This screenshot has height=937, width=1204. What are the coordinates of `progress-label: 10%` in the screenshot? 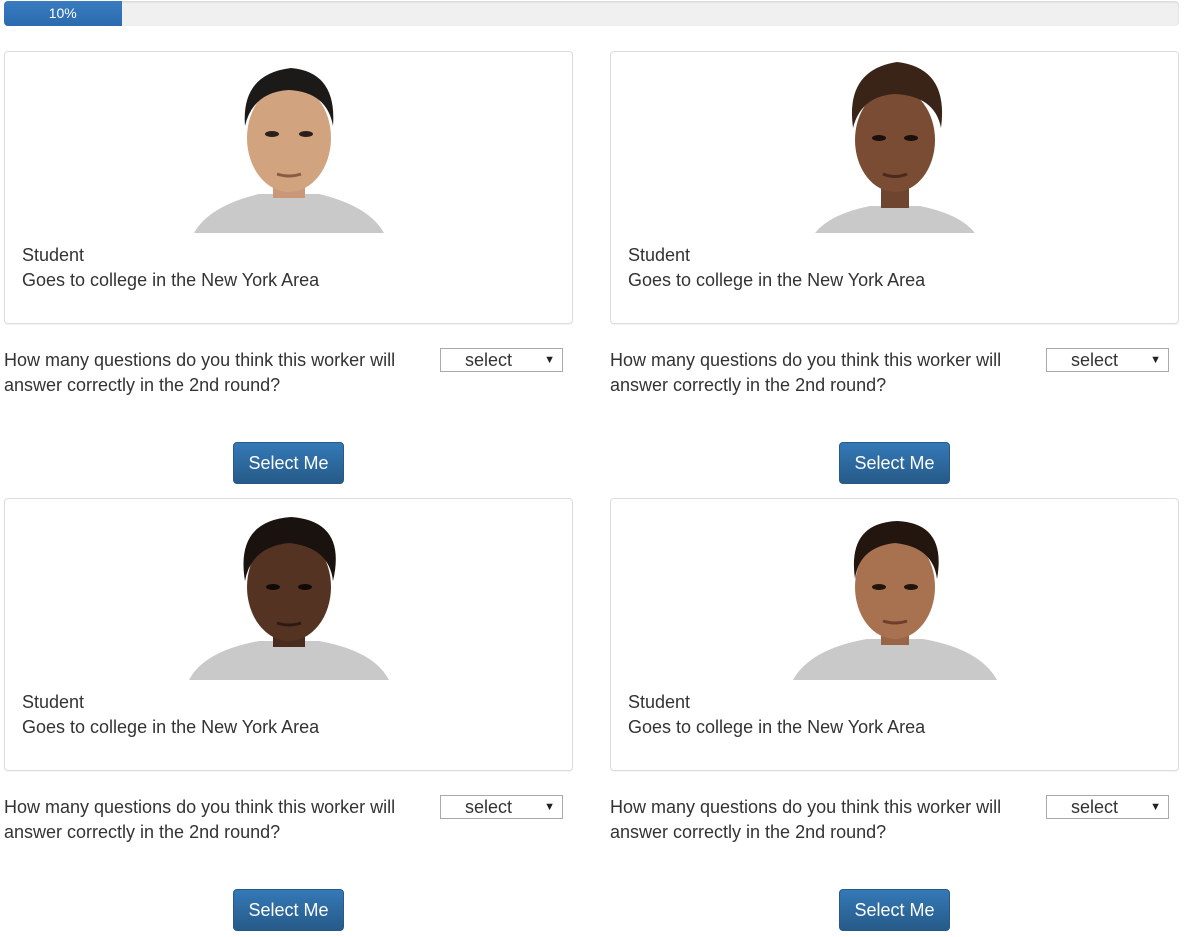 It's located at (62, 13).